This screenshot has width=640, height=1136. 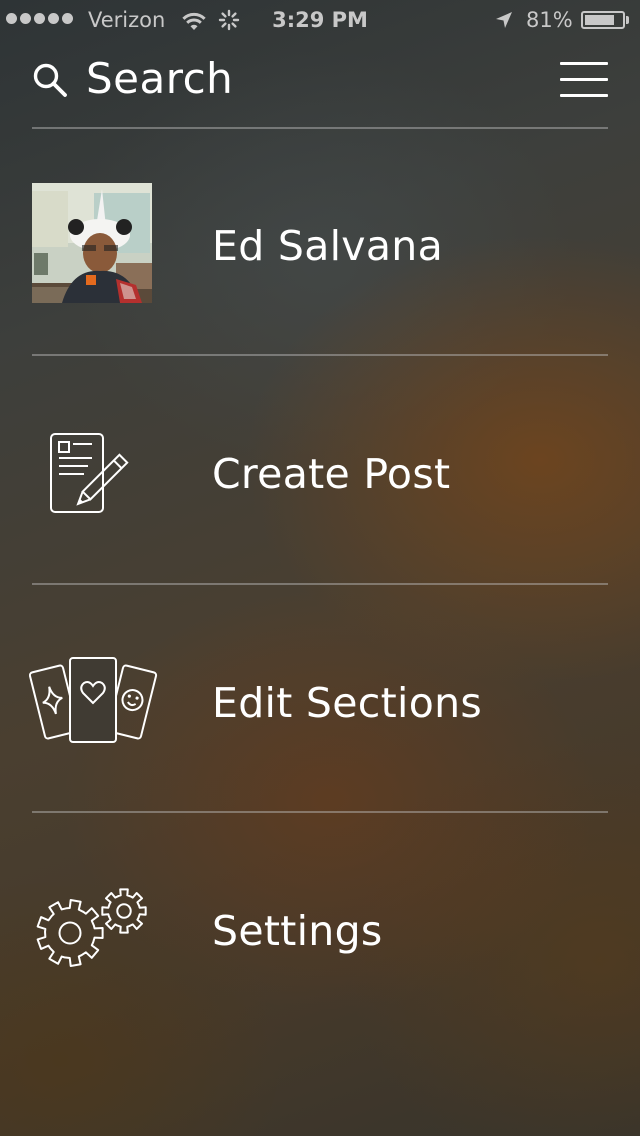 What do you see at coordinates (327, 246) in the screenshot?
I see `menu-item-label: Ed Salvana` at bounding box center [327, 246].